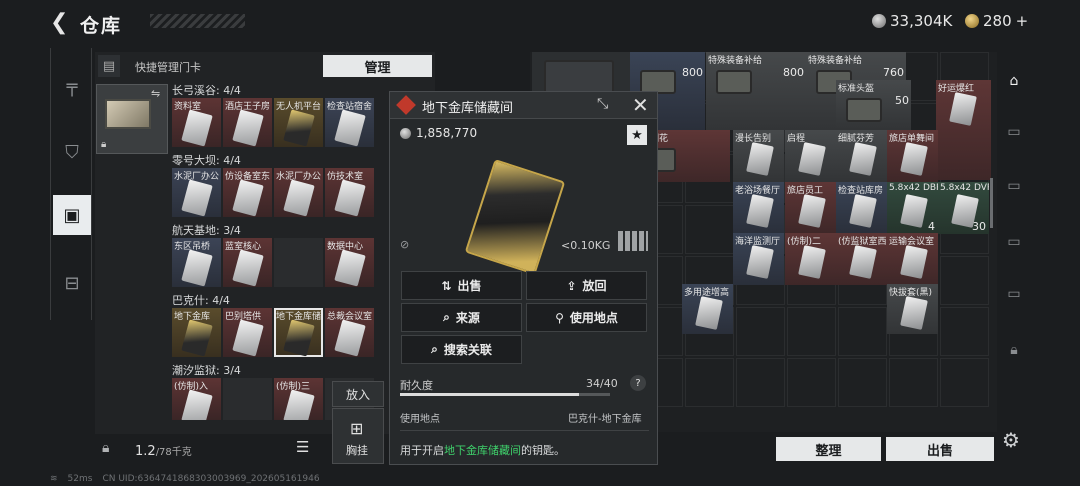  I want to click on keycard-name: 地下金库储, so click(299, 317).